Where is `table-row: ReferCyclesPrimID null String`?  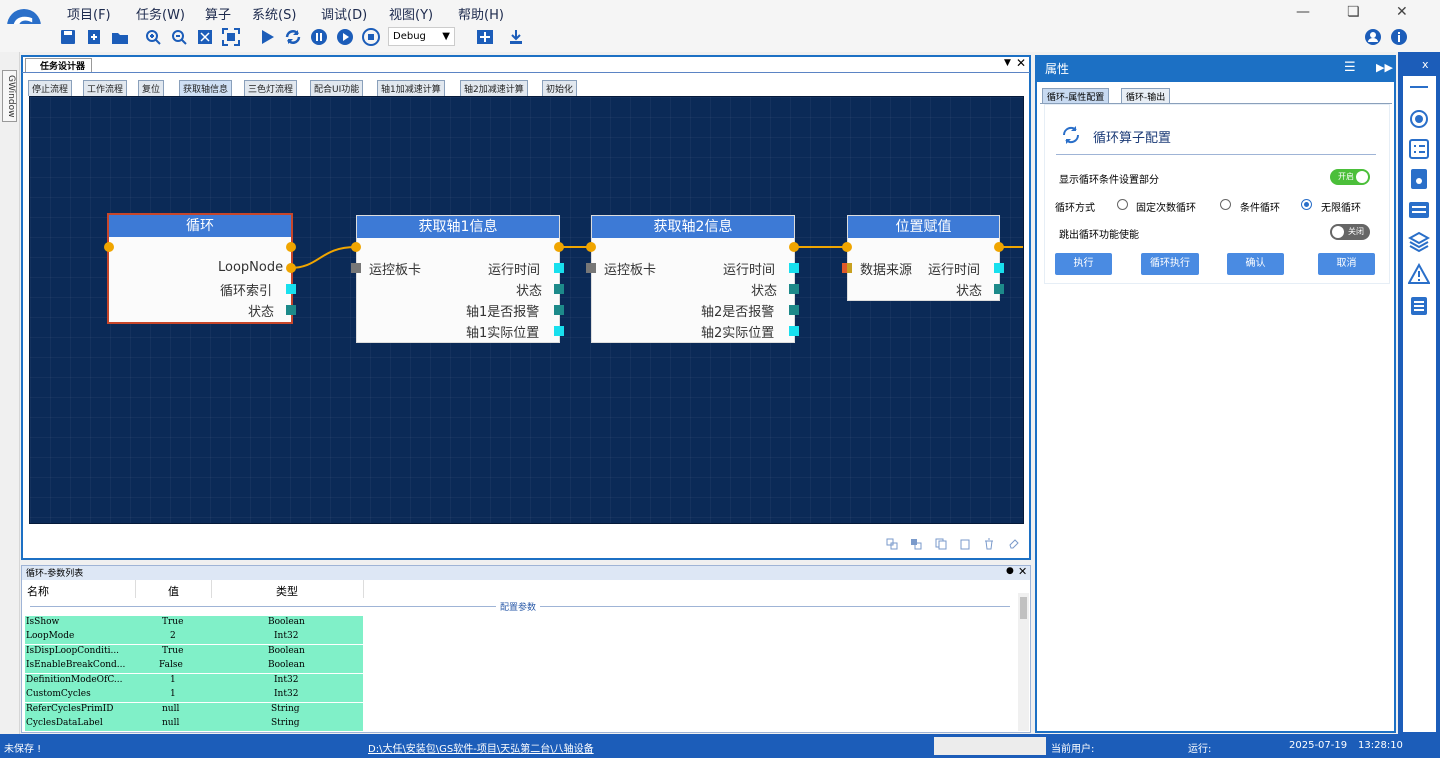 table-row: ReferCyclesPrimID null String is located at coordinates (194, 710).